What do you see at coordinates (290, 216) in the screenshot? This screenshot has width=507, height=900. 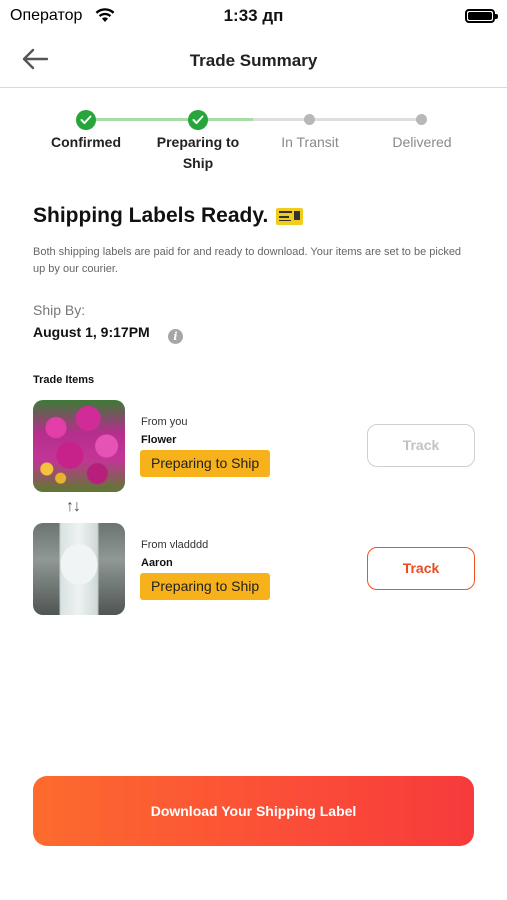 I see `shipping-label-icon` at bounding box center [290, 216].